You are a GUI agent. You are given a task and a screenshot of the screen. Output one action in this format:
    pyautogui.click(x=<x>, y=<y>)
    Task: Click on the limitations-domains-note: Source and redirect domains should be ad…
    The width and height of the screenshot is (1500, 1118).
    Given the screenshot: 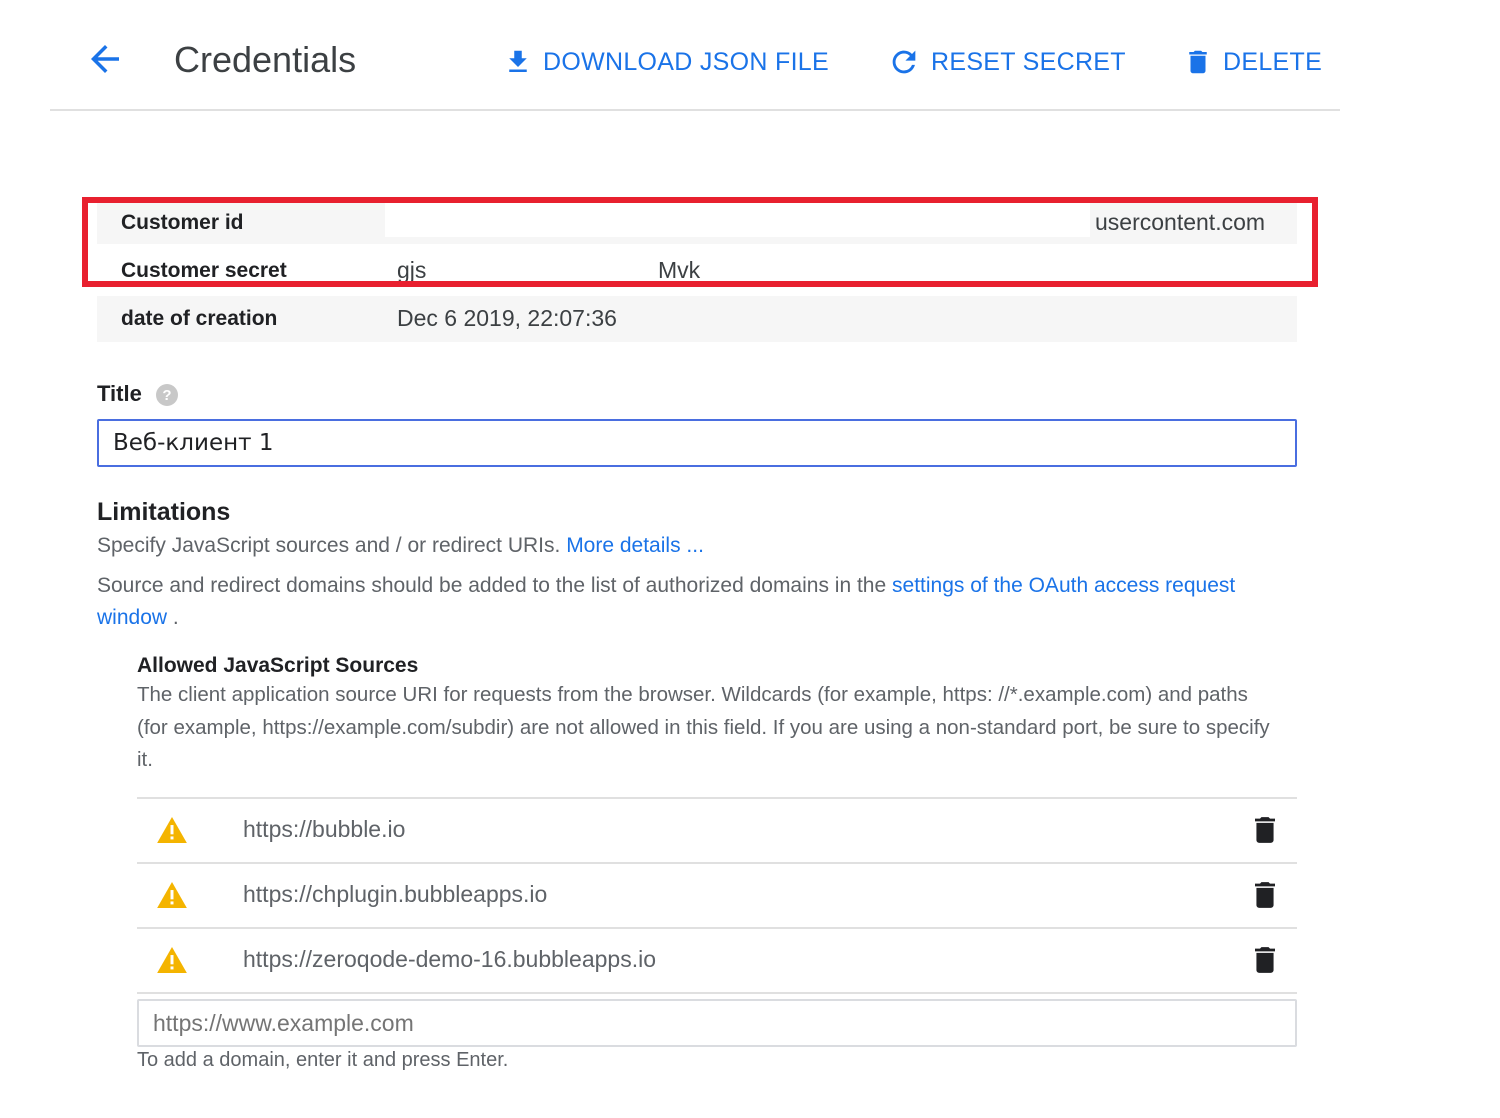 What is the action you would take?
    pyautogui.click(x=697, y=602)
    